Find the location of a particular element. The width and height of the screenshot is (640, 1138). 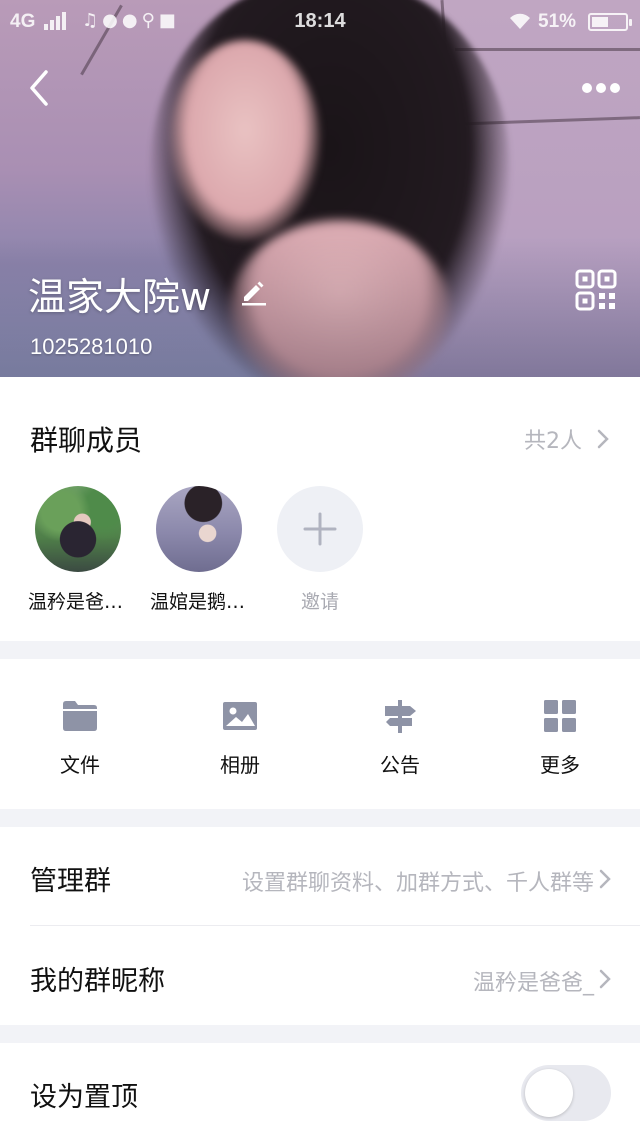

cover-figure-face is located at coordinates (245, 140).